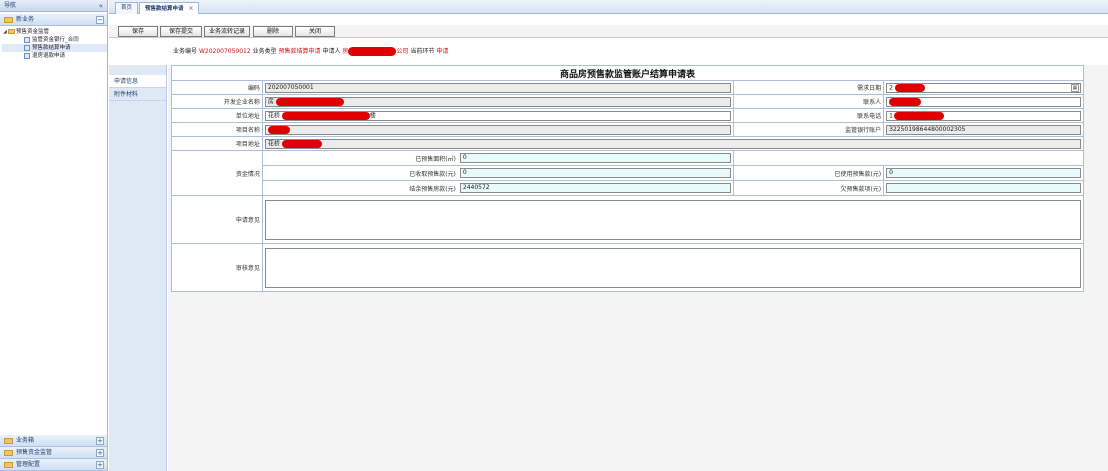 The width and height of the screenshot is (1108, 471). Describe the element at coordinates (217, 87) in the screenshot. I see `code-label: 编码` at that location.